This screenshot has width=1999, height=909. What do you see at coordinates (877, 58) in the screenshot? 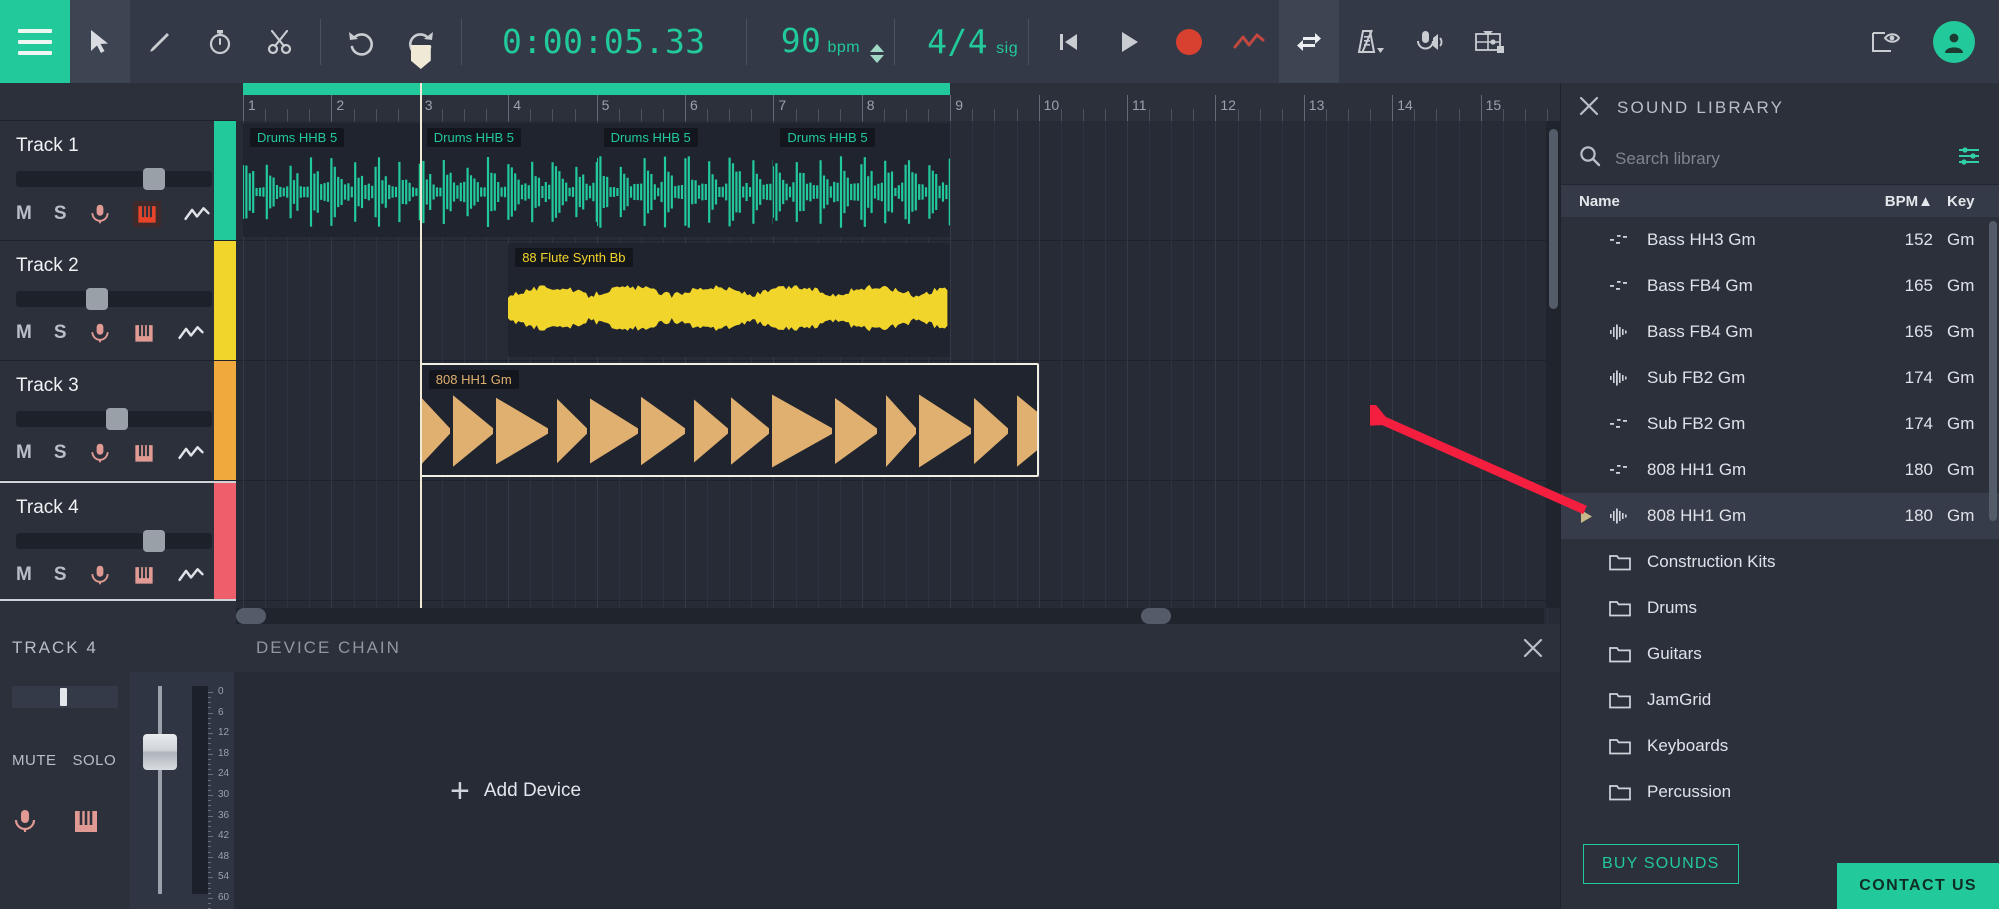
I see `chevron-down-icon` at bounding box center [877, 58].